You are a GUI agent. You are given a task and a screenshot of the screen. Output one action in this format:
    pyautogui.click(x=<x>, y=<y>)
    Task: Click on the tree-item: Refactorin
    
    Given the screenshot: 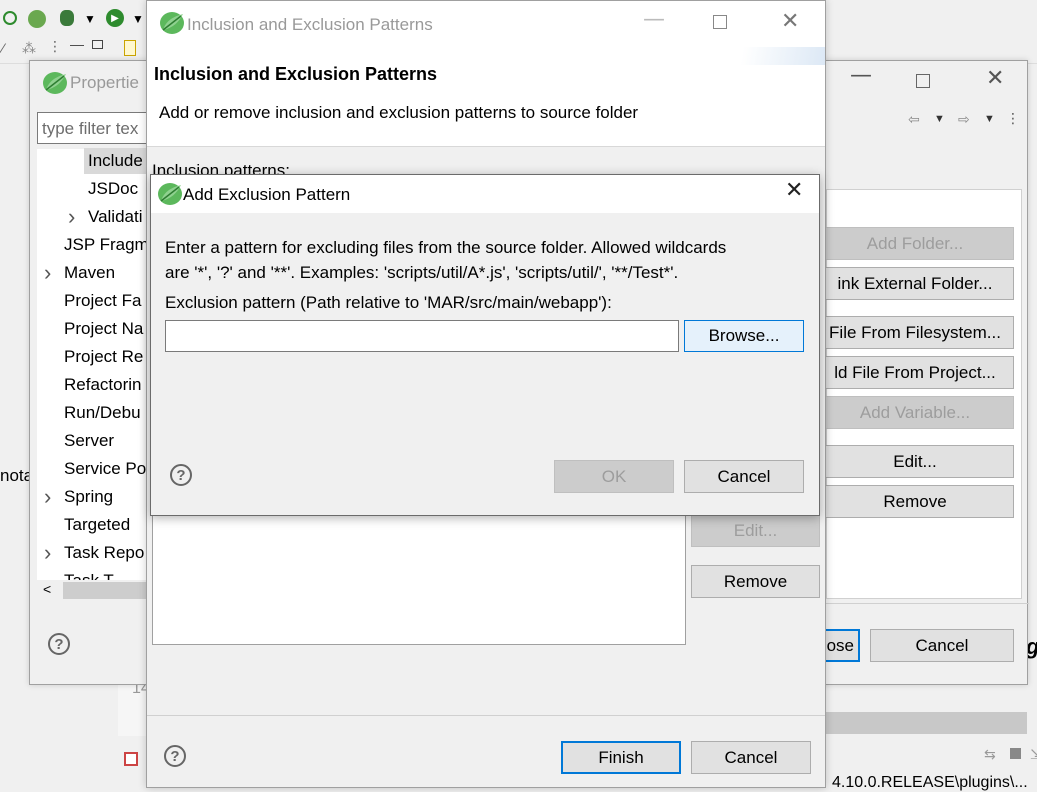 What is the action you would take?
    pyautogui.click(x=91, y=386)
    